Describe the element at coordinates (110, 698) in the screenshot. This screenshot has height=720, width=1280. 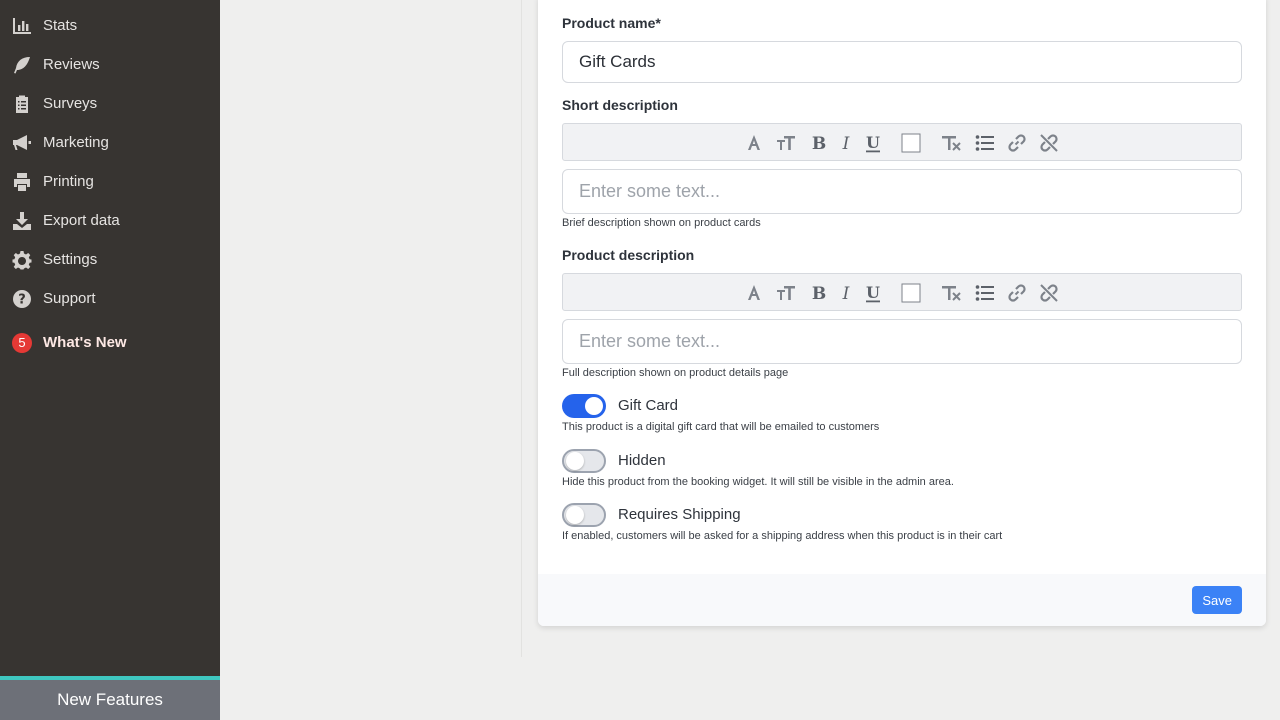
I see `new-features-button: New Features` at that location.